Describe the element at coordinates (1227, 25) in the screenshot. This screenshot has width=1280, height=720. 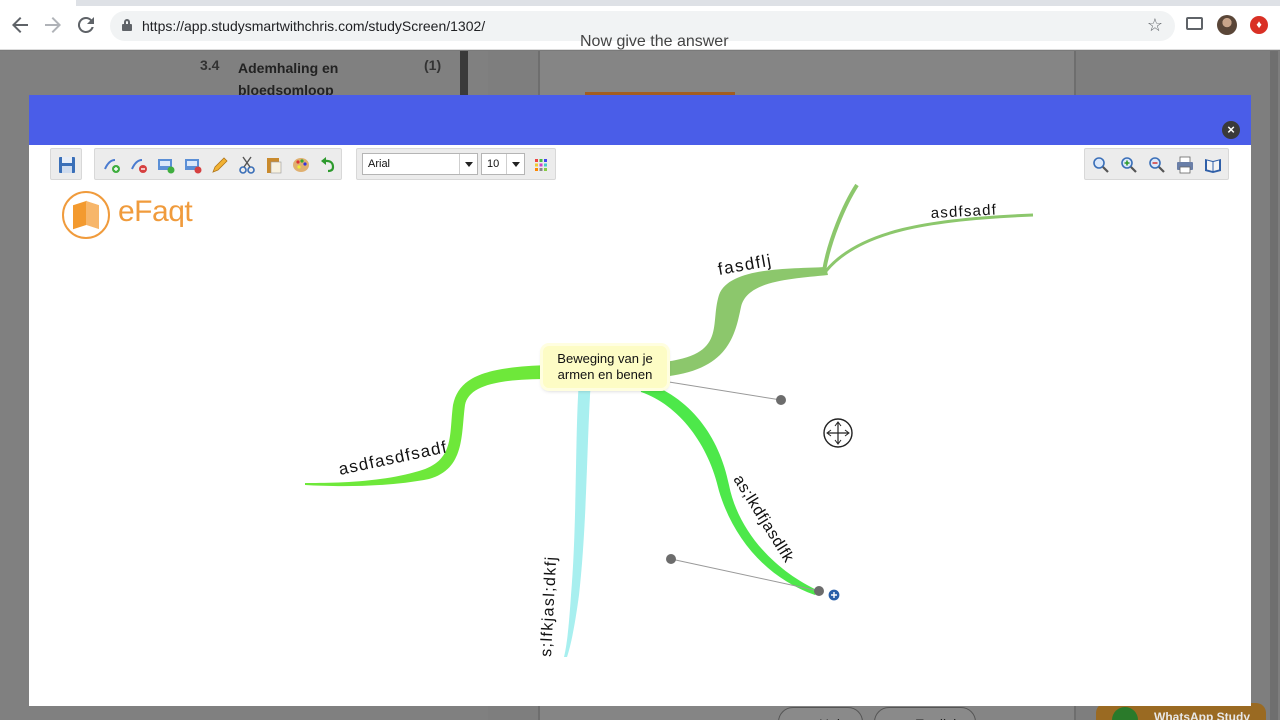
I see `profile-avatar` at that location.